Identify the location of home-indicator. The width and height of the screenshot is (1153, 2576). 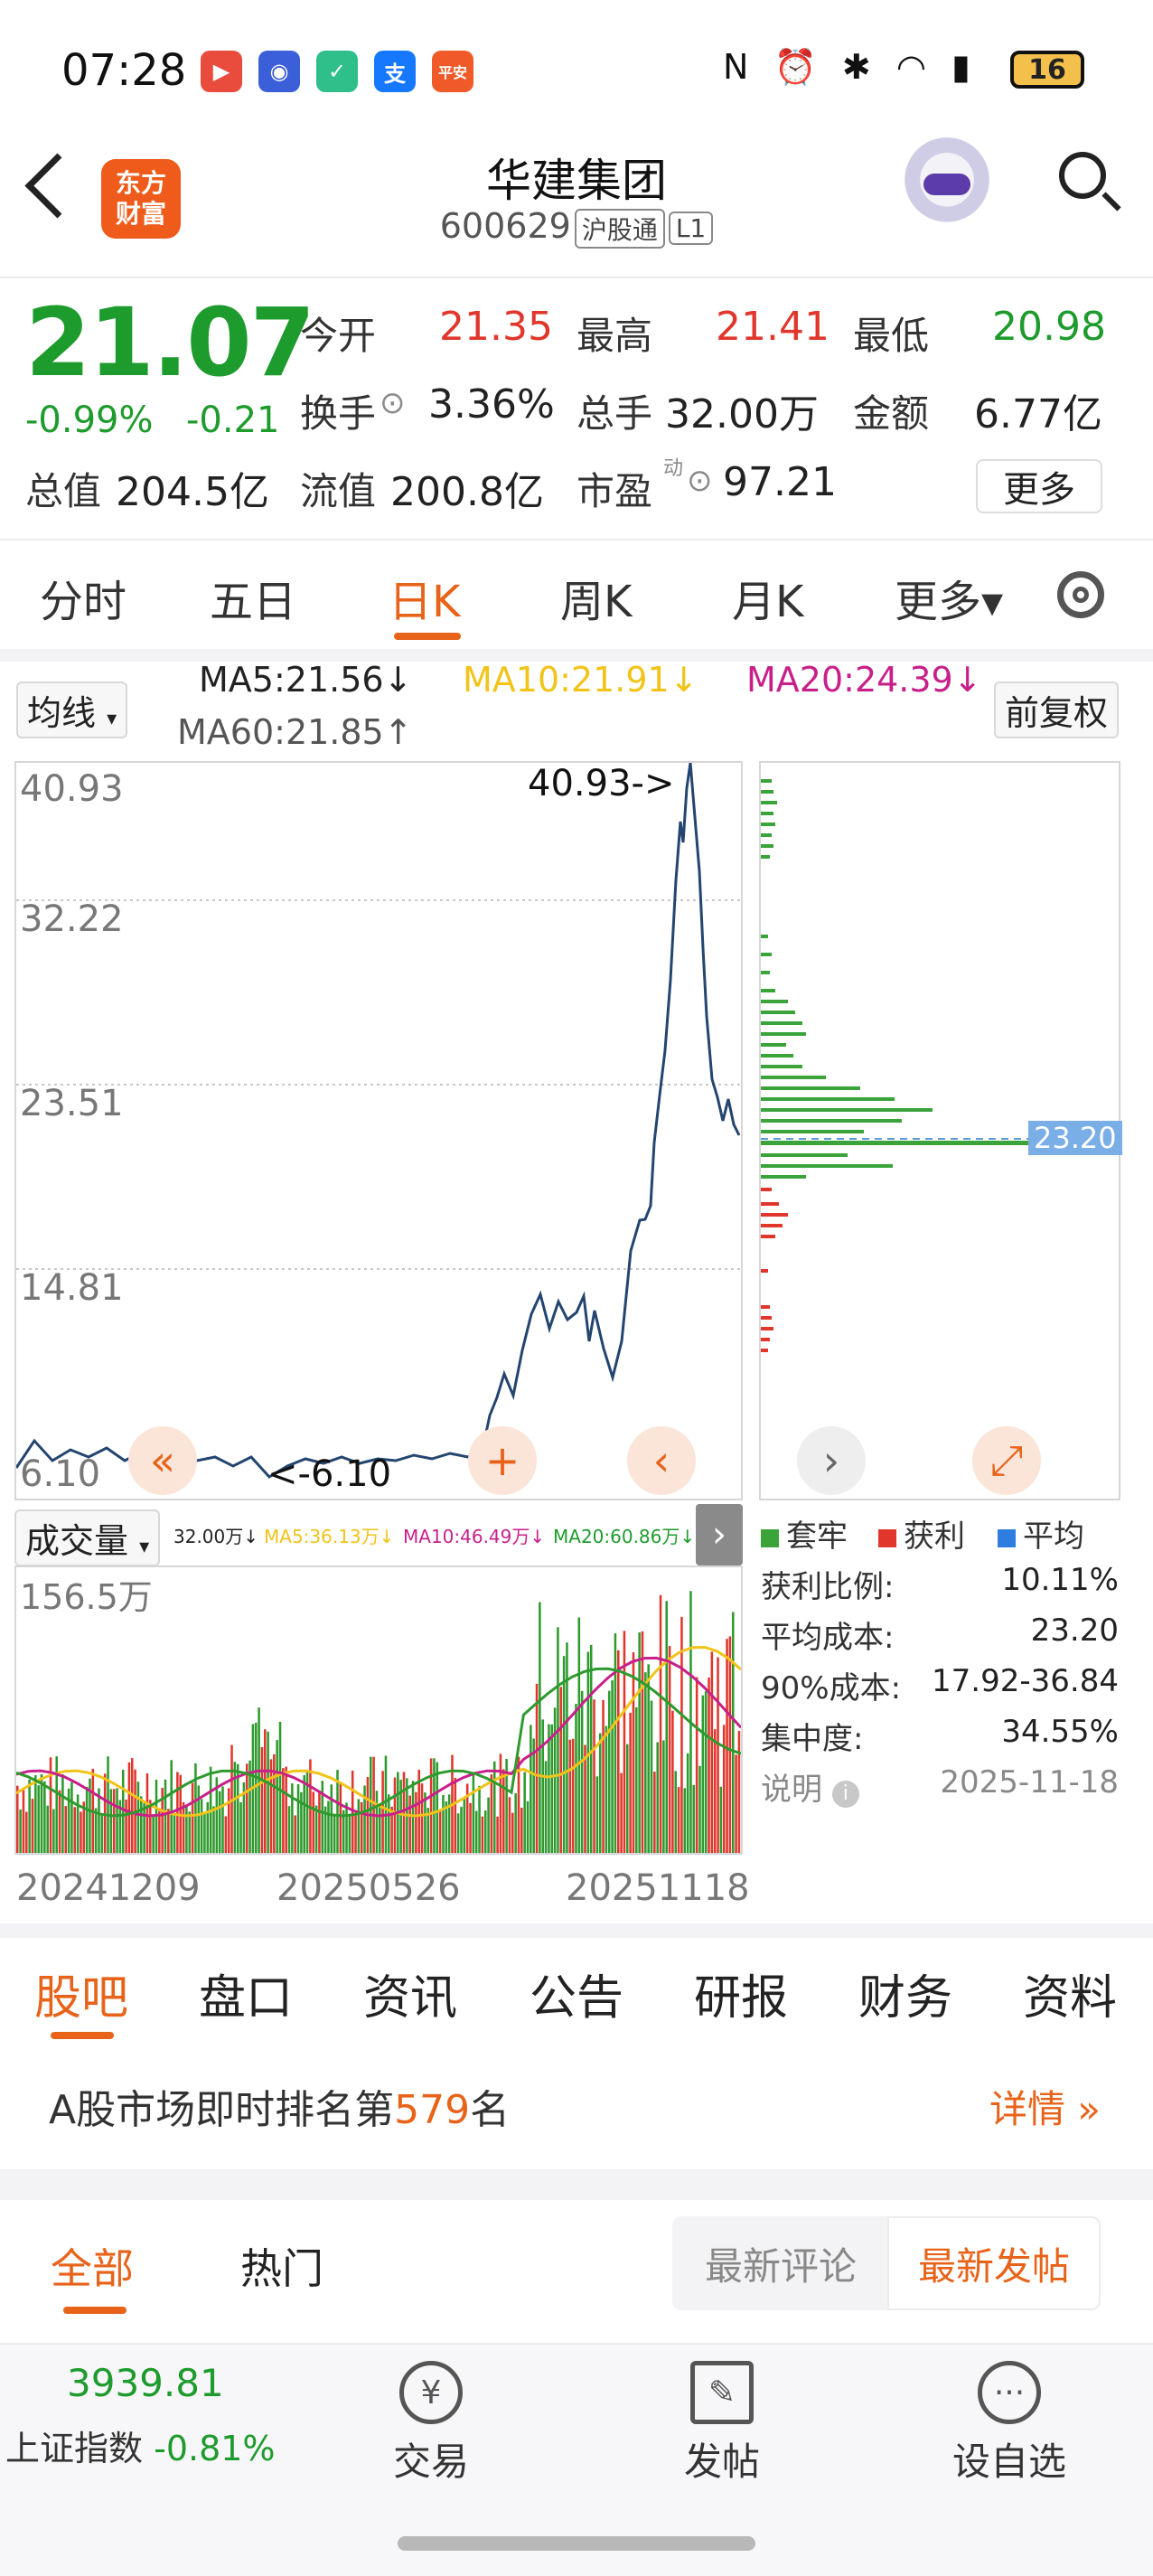
(576, 2543).